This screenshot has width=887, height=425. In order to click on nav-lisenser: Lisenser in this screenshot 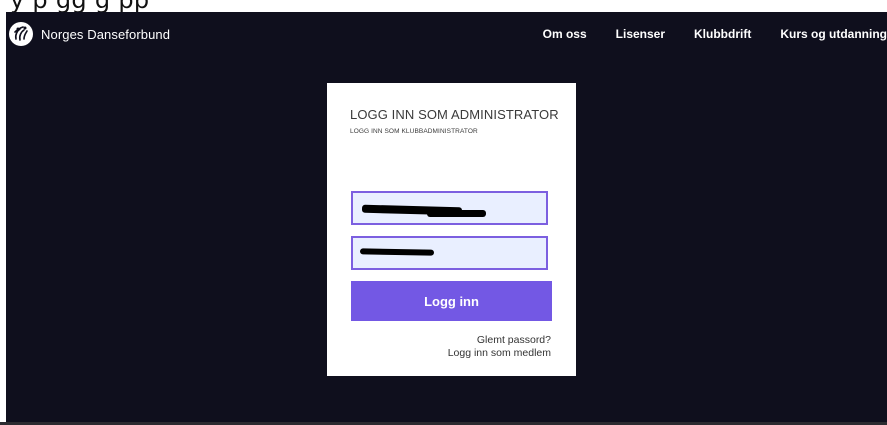, I will do `click(640, 34)`.